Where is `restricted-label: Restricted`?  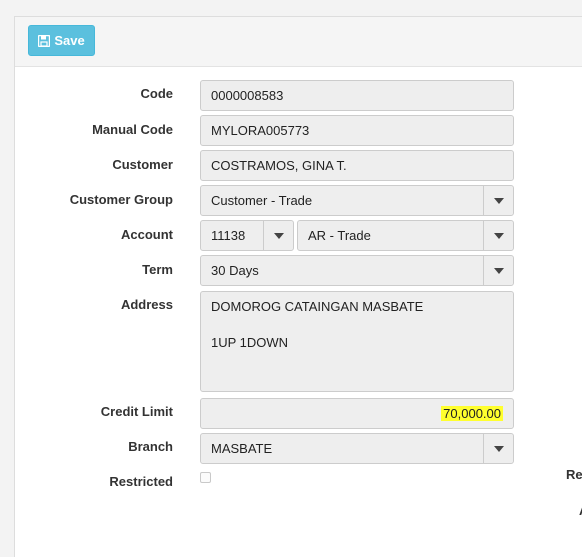 restricted-label: Restricted is located at coordinates (141, 481).